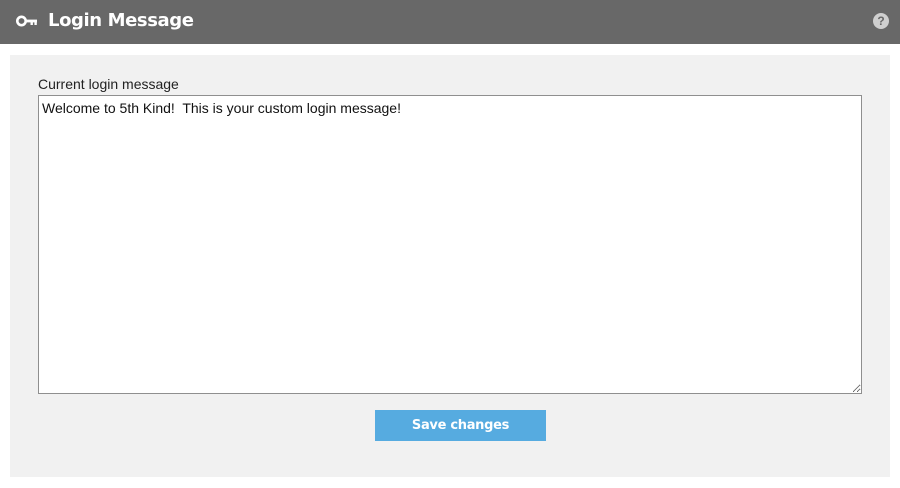 This screenshot has height=488, width=900. What do you see at coordinates (881, 21) in the screenshot?
I see `help-icon: ?` at bounding box center [881, 21].